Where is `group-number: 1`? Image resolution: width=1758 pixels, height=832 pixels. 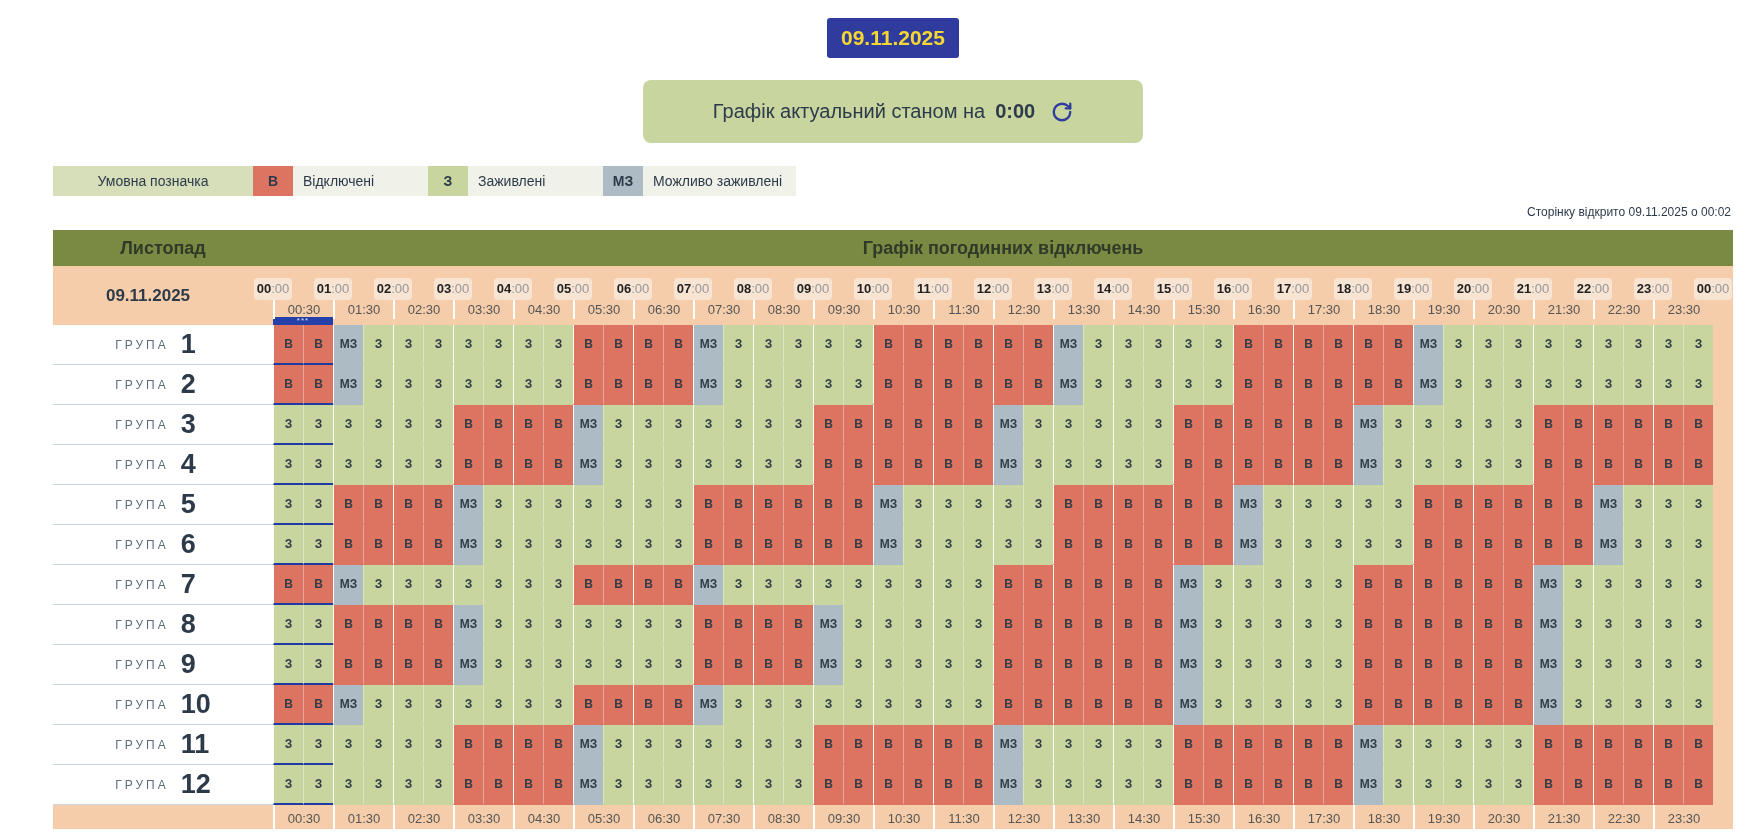
group-number: 1 is located at coordinates (188, 344).